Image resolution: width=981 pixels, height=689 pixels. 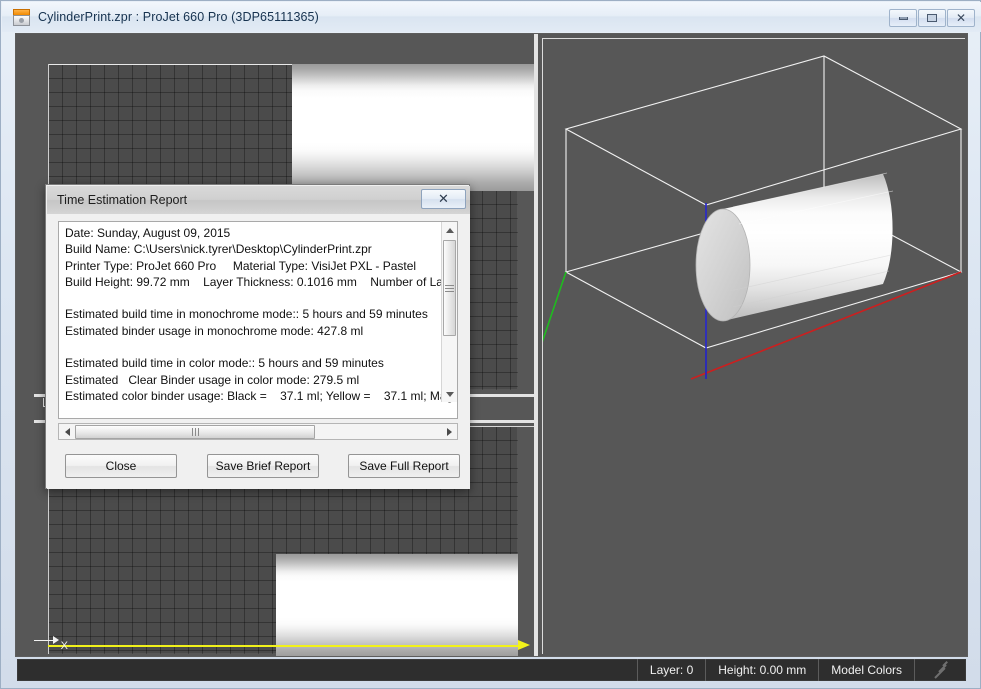 I want to click on printer-icon, so click(x=21, y=17).